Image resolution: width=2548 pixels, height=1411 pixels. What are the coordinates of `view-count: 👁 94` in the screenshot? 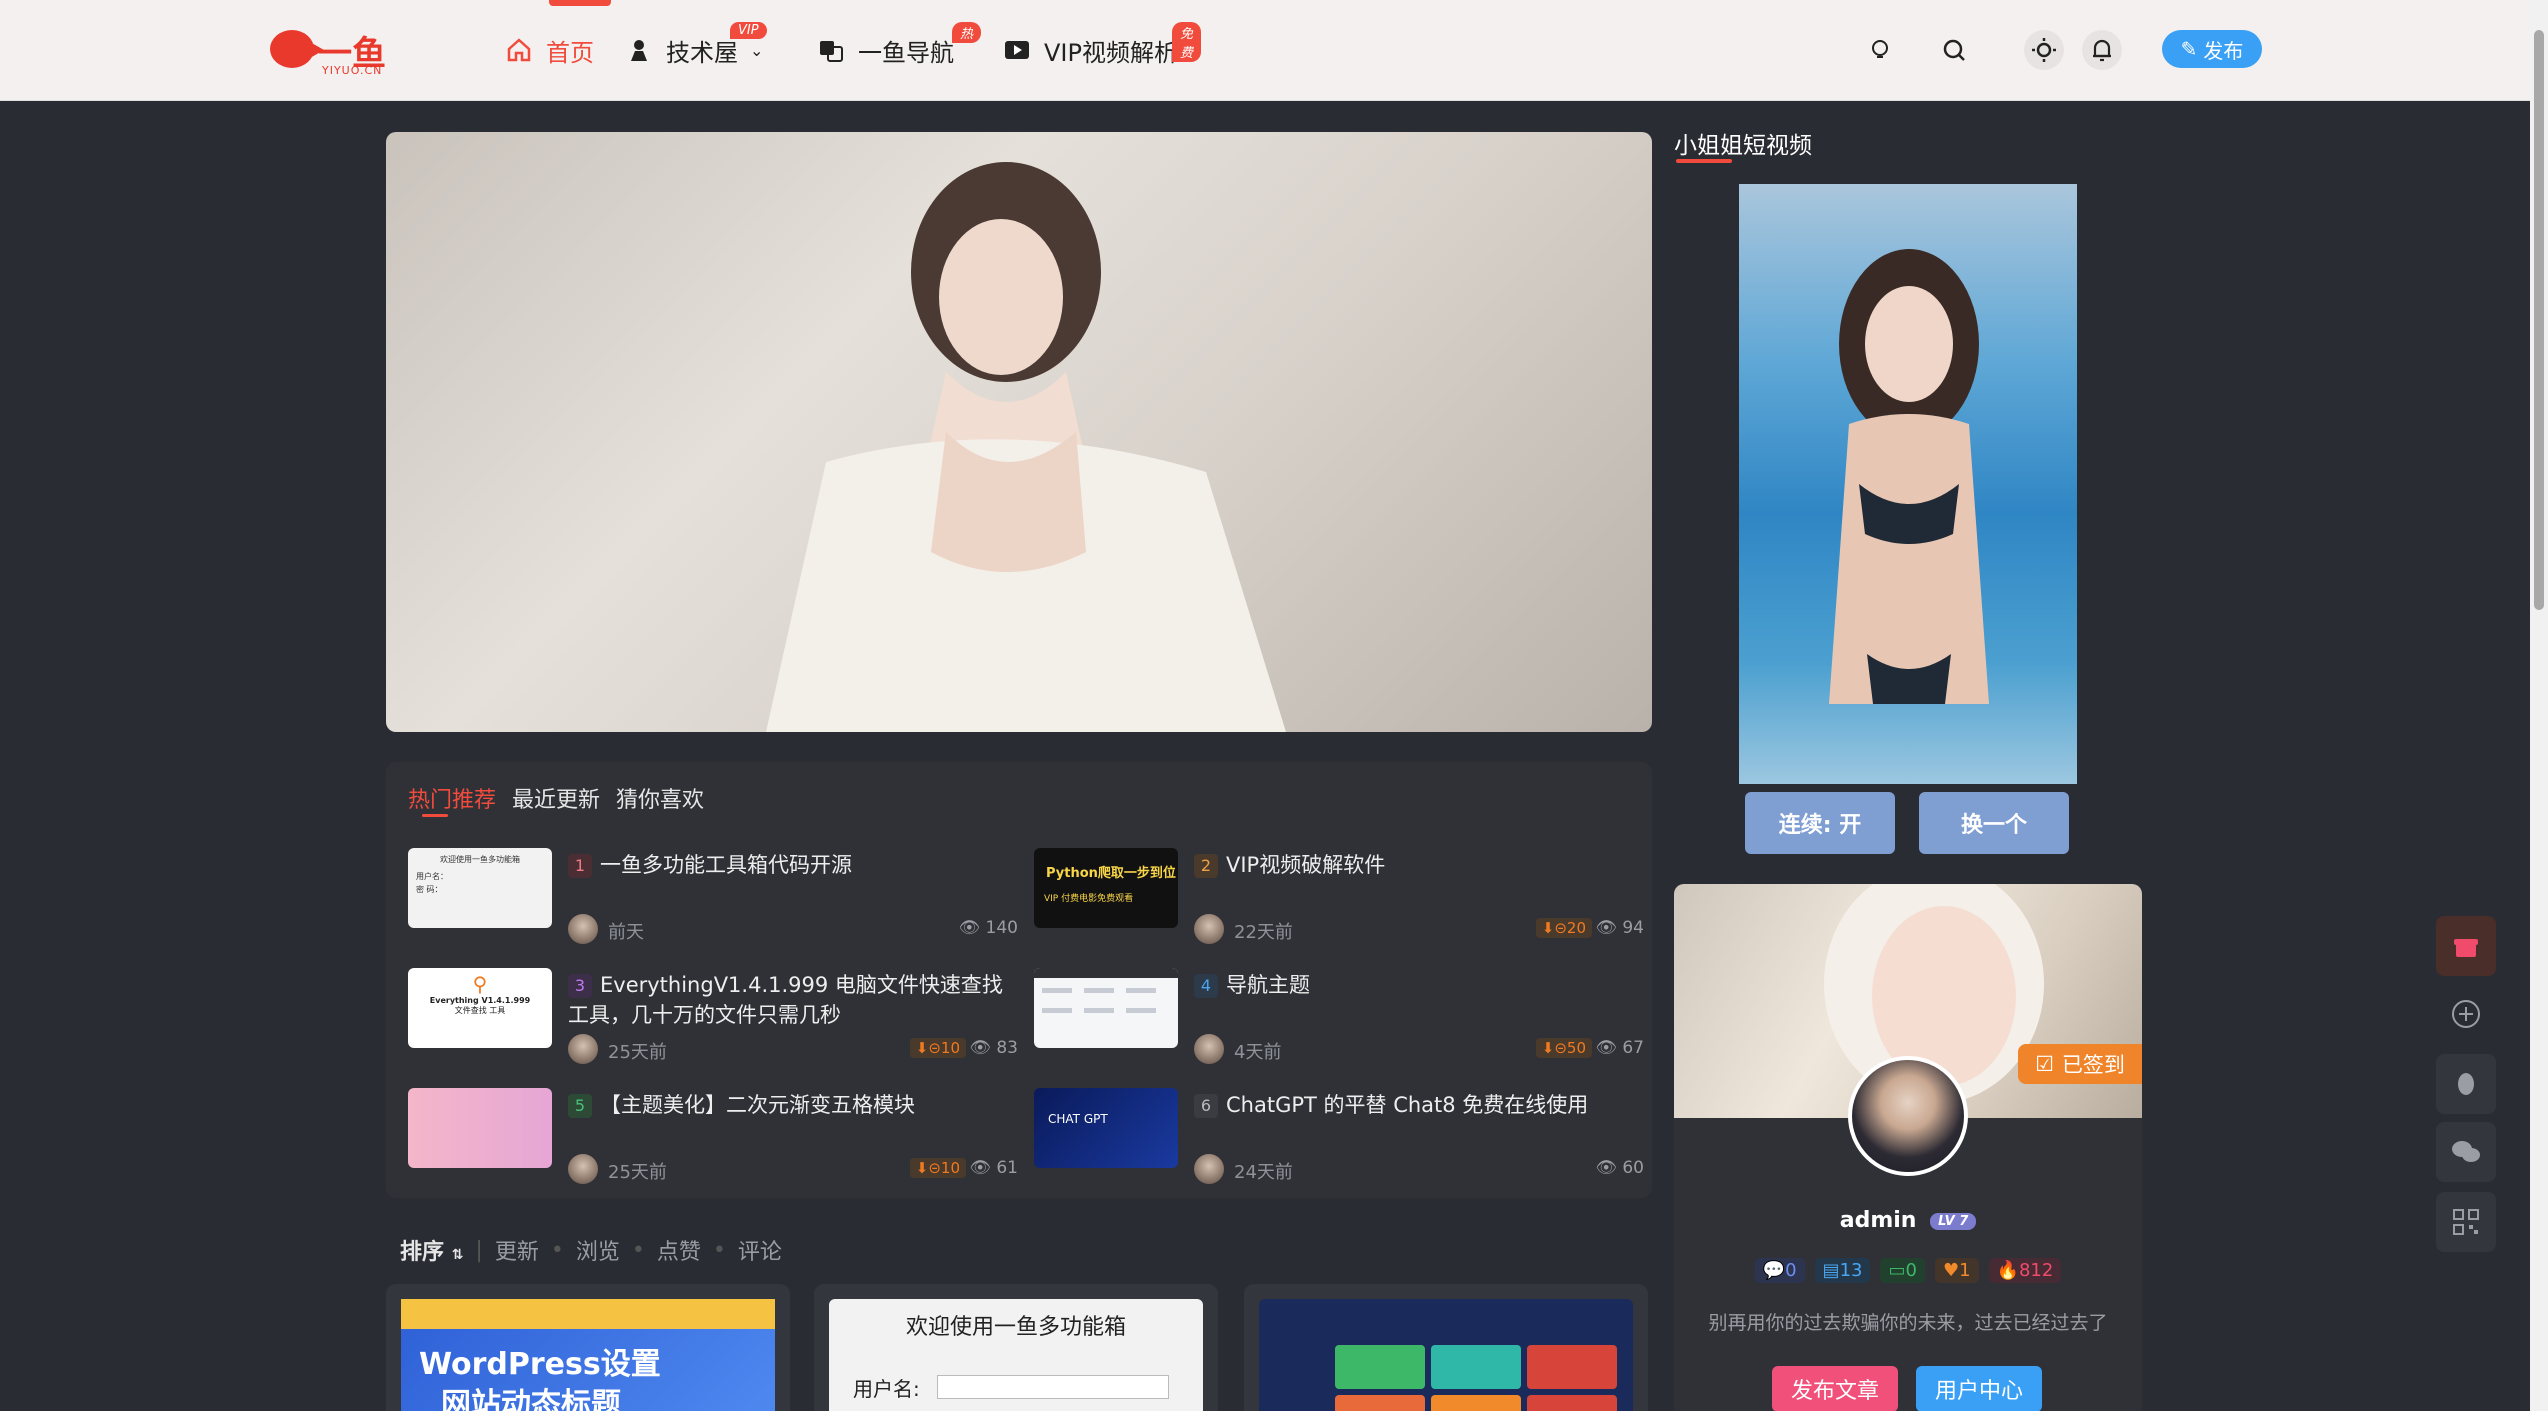 It's located at (1619, 928).